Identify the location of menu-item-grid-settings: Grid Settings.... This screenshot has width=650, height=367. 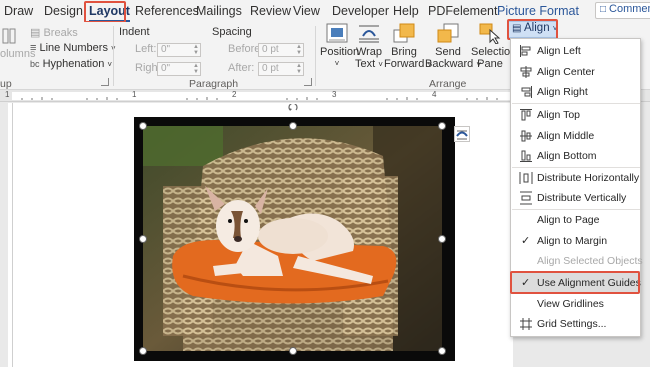
(575, 324).